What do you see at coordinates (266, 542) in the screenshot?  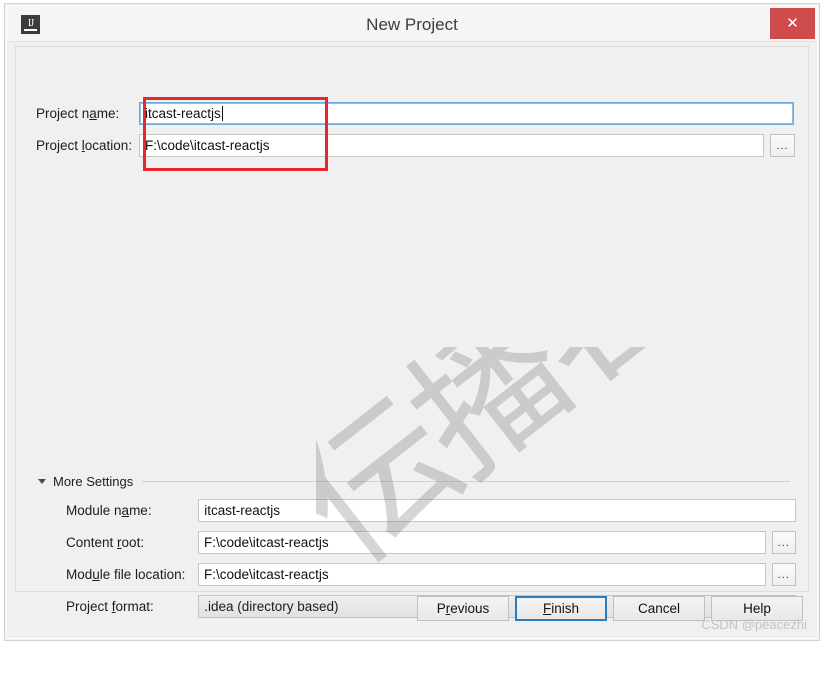 I see `content-root-value: F:\code\itcast-reactjs` at bounding box center [266, 542].